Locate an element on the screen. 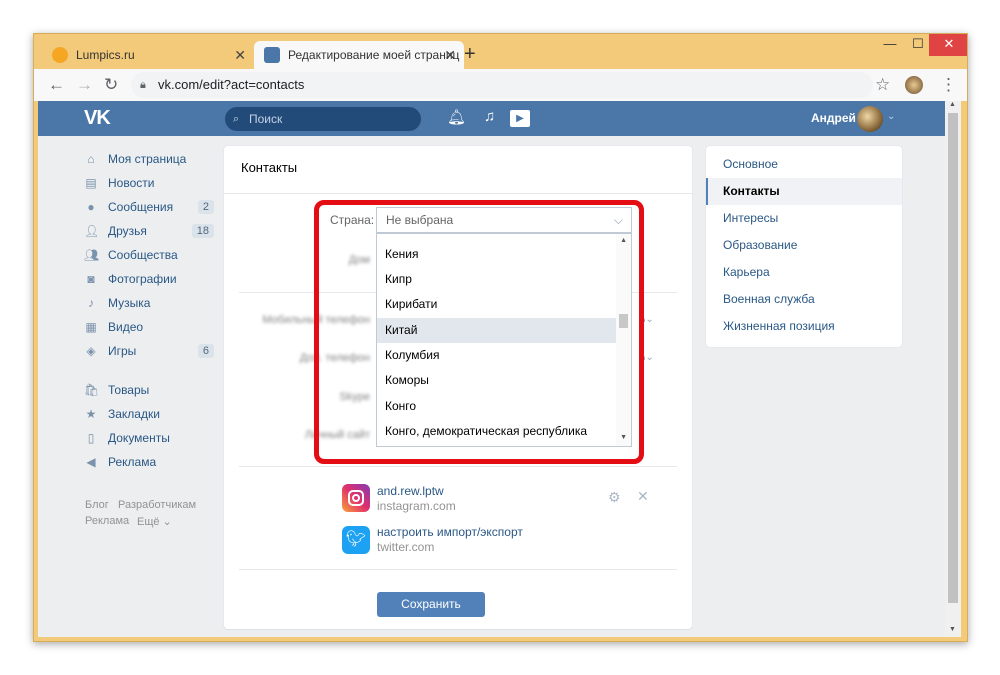 Image resolution: width=1000 pixels, height=675 pixels. menu-item-messages: ● Сообщения 2 is located at coordinates (149, 207).